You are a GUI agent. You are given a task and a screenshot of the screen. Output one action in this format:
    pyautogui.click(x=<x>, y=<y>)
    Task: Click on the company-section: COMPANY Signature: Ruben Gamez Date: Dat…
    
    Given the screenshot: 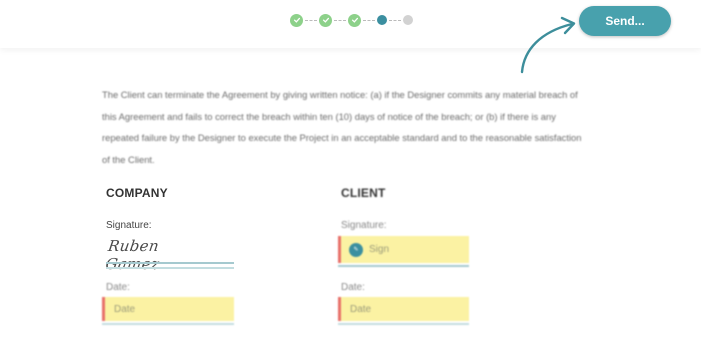 What is the action you would take?
    pyautogui.click(x=168, y=255)
    